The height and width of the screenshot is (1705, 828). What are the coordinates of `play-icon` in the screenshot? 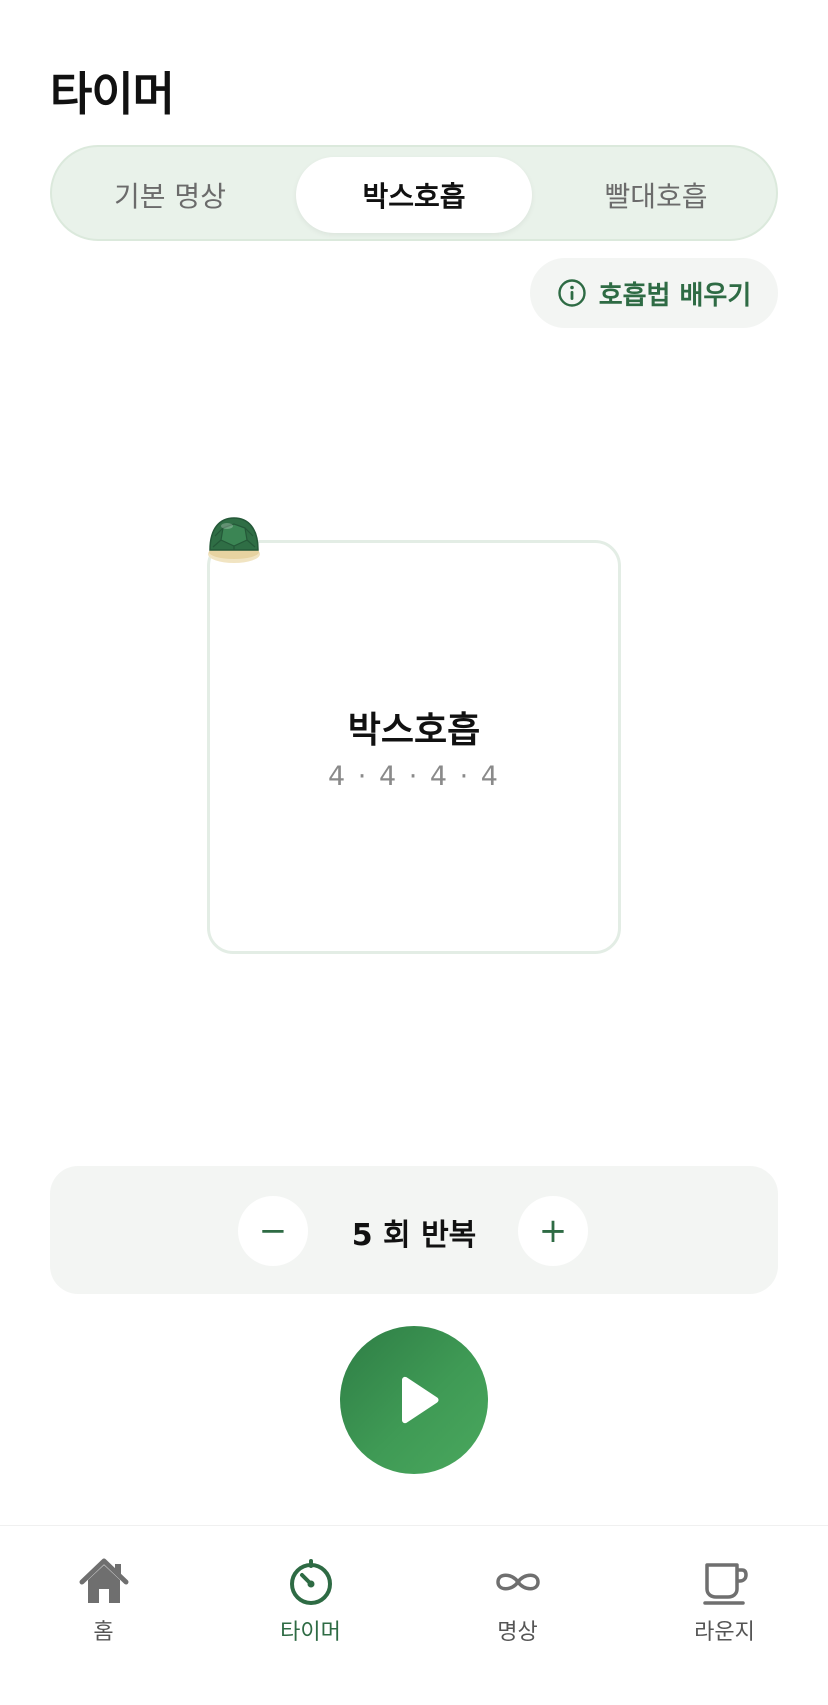 It's located at (420, 1400).